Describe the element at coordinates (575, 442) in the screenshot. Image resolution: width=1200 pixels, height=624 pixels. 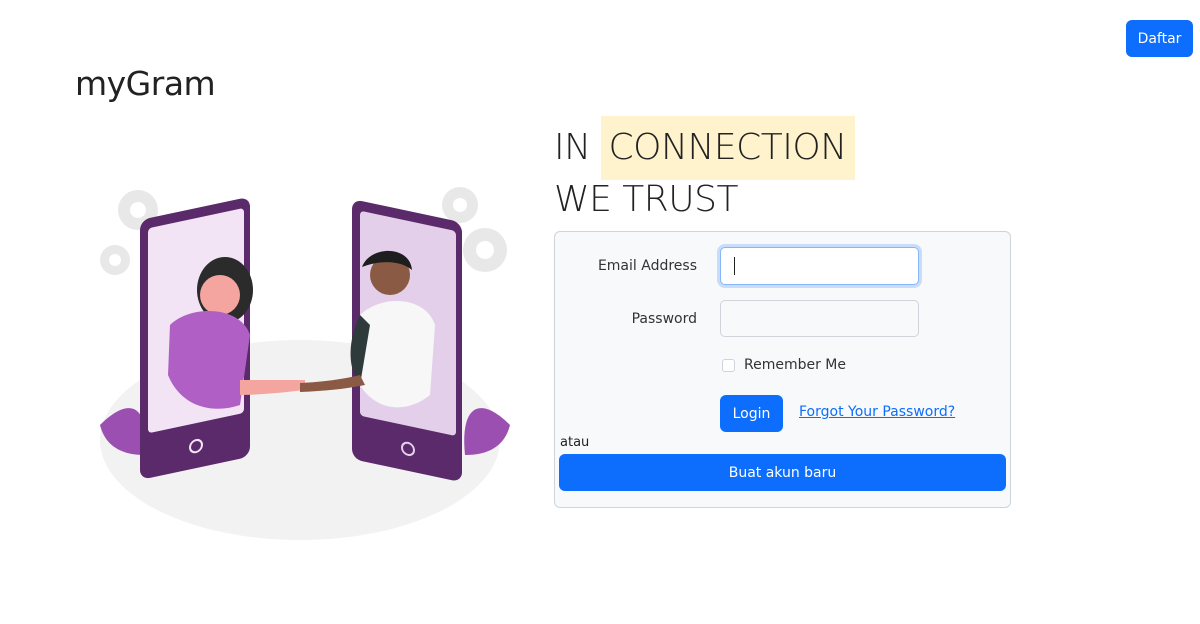
I see `separator-text: atau` at that location.